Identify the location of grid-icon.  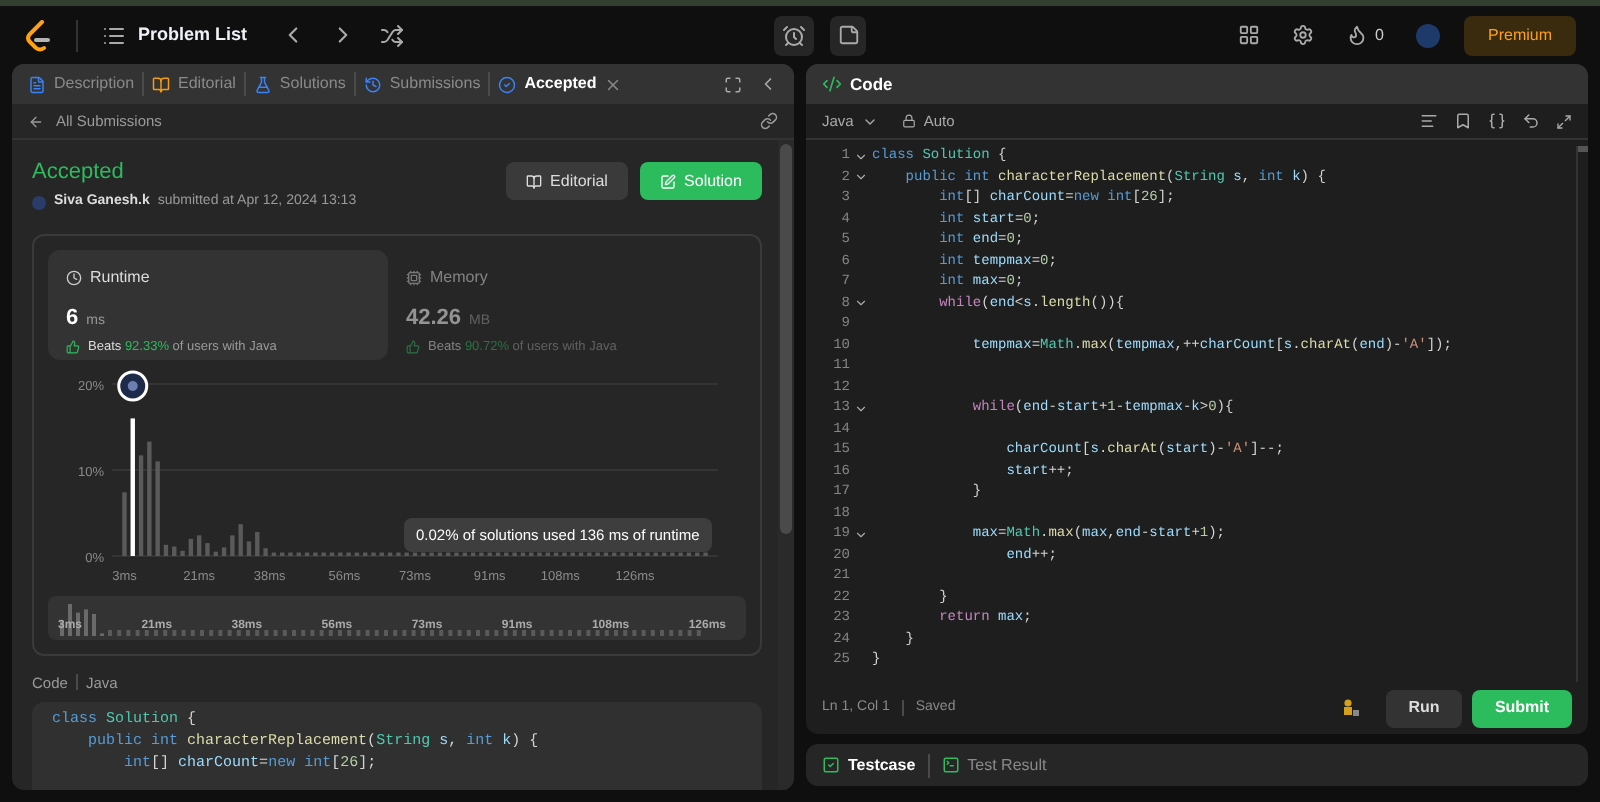
(1248, 35).